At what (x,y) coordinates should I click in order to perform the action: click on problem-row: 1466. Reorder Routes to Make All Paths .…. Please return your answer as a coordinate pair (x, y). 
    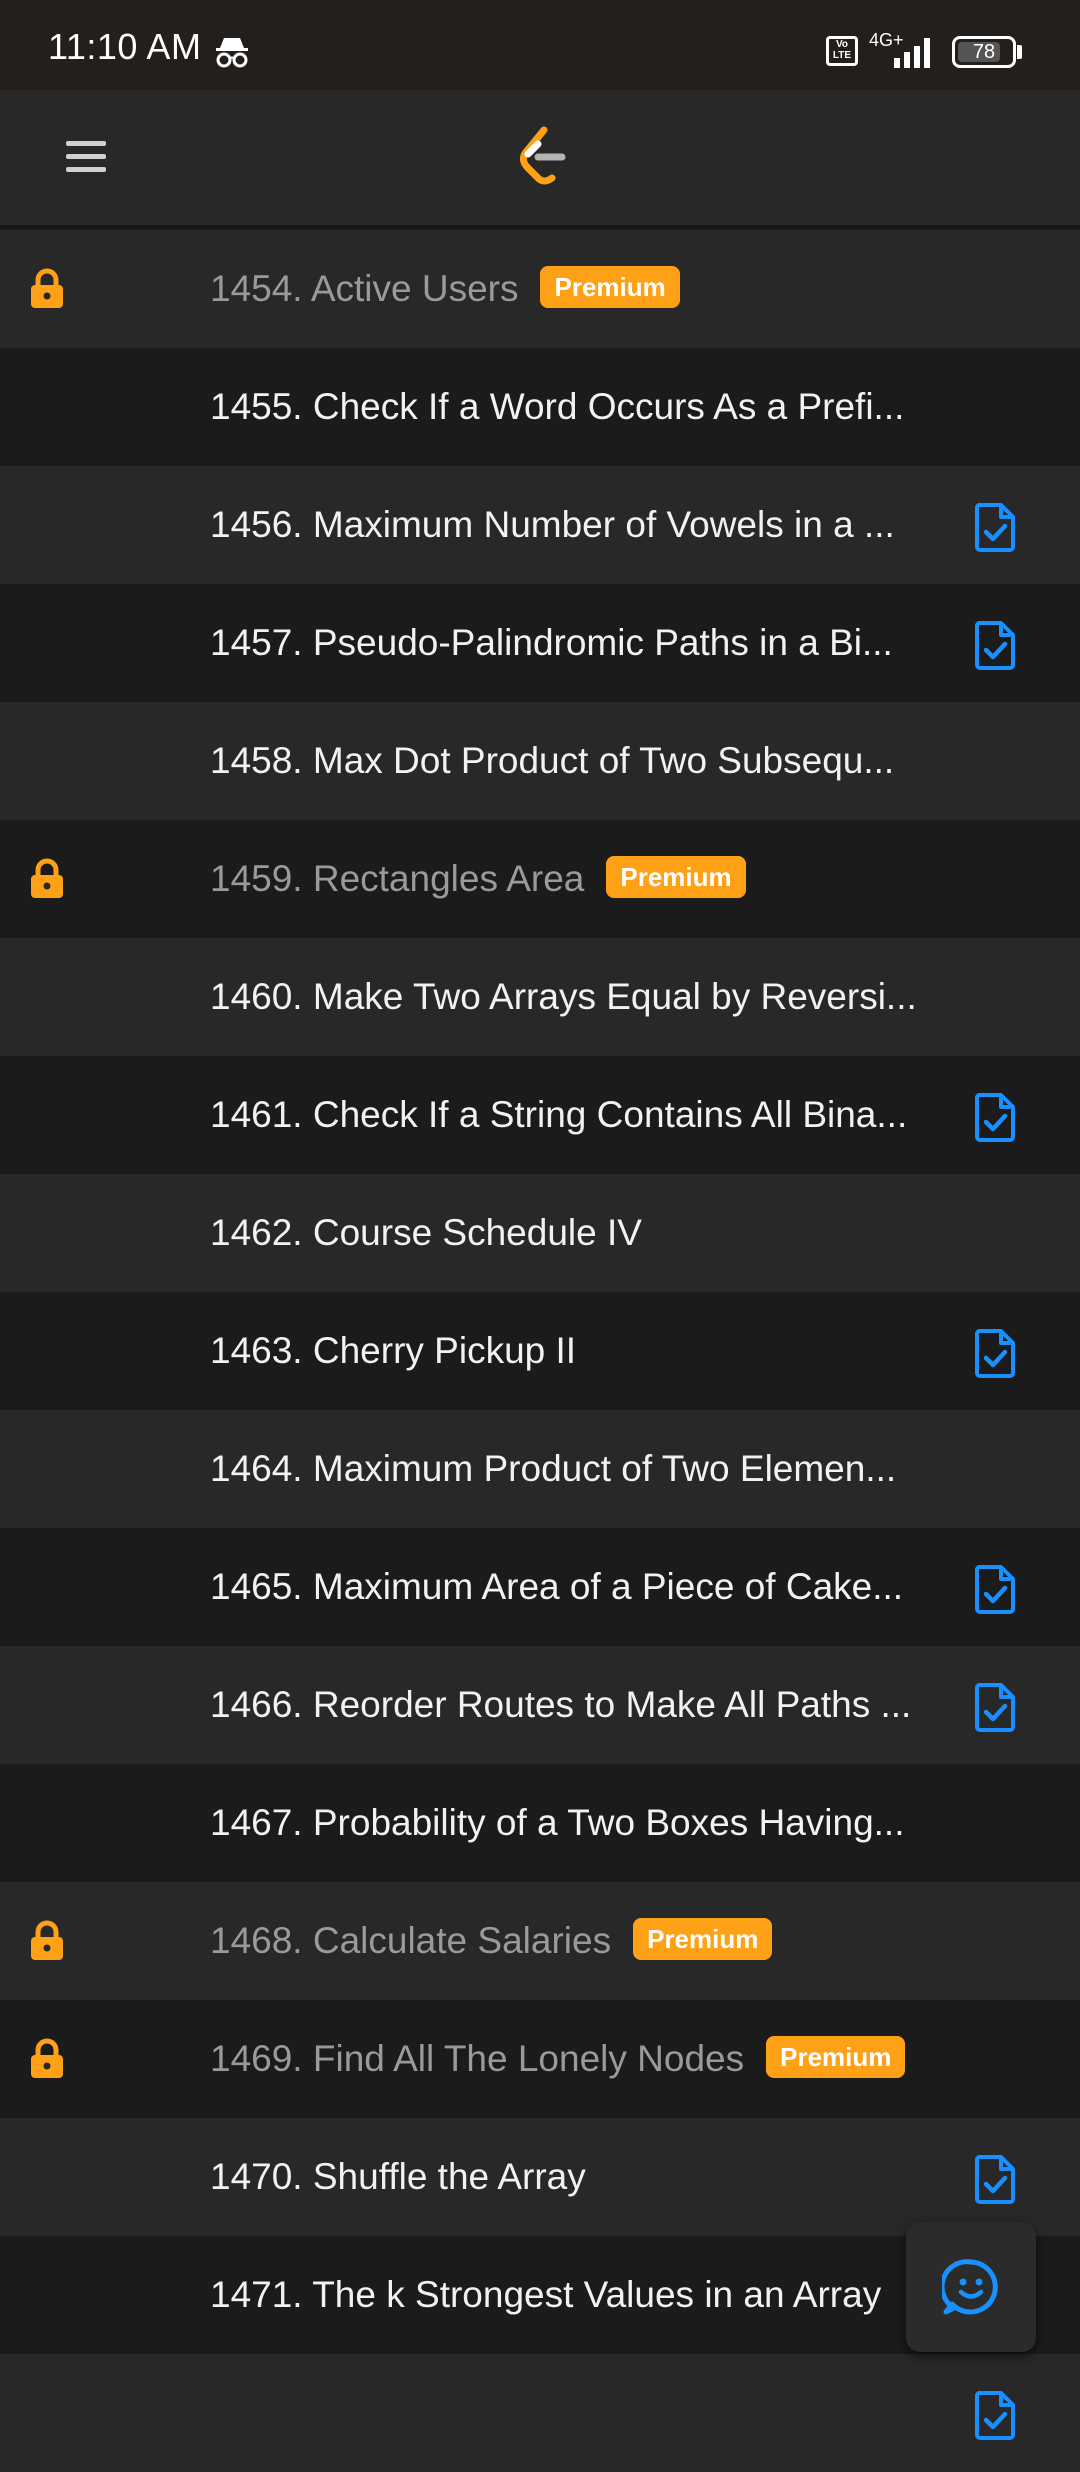
    Looking at the image, I should click on (540, 1705).